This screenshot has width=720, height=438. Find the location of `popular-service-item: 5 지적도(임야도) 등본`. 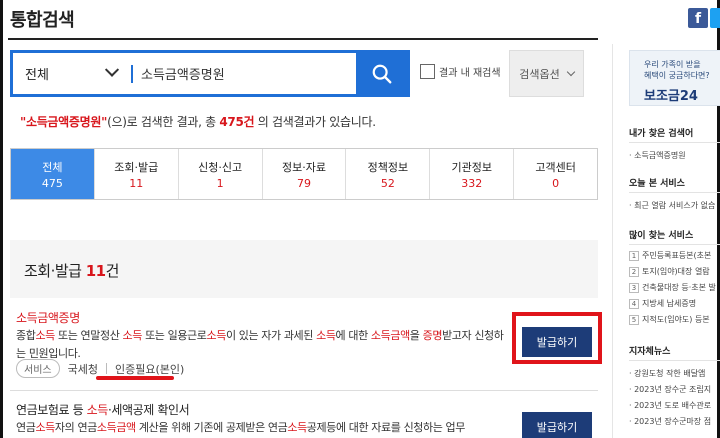

popular-service-item: 5 지적도(임야도) 등본 is located at coordinates (674, 319).